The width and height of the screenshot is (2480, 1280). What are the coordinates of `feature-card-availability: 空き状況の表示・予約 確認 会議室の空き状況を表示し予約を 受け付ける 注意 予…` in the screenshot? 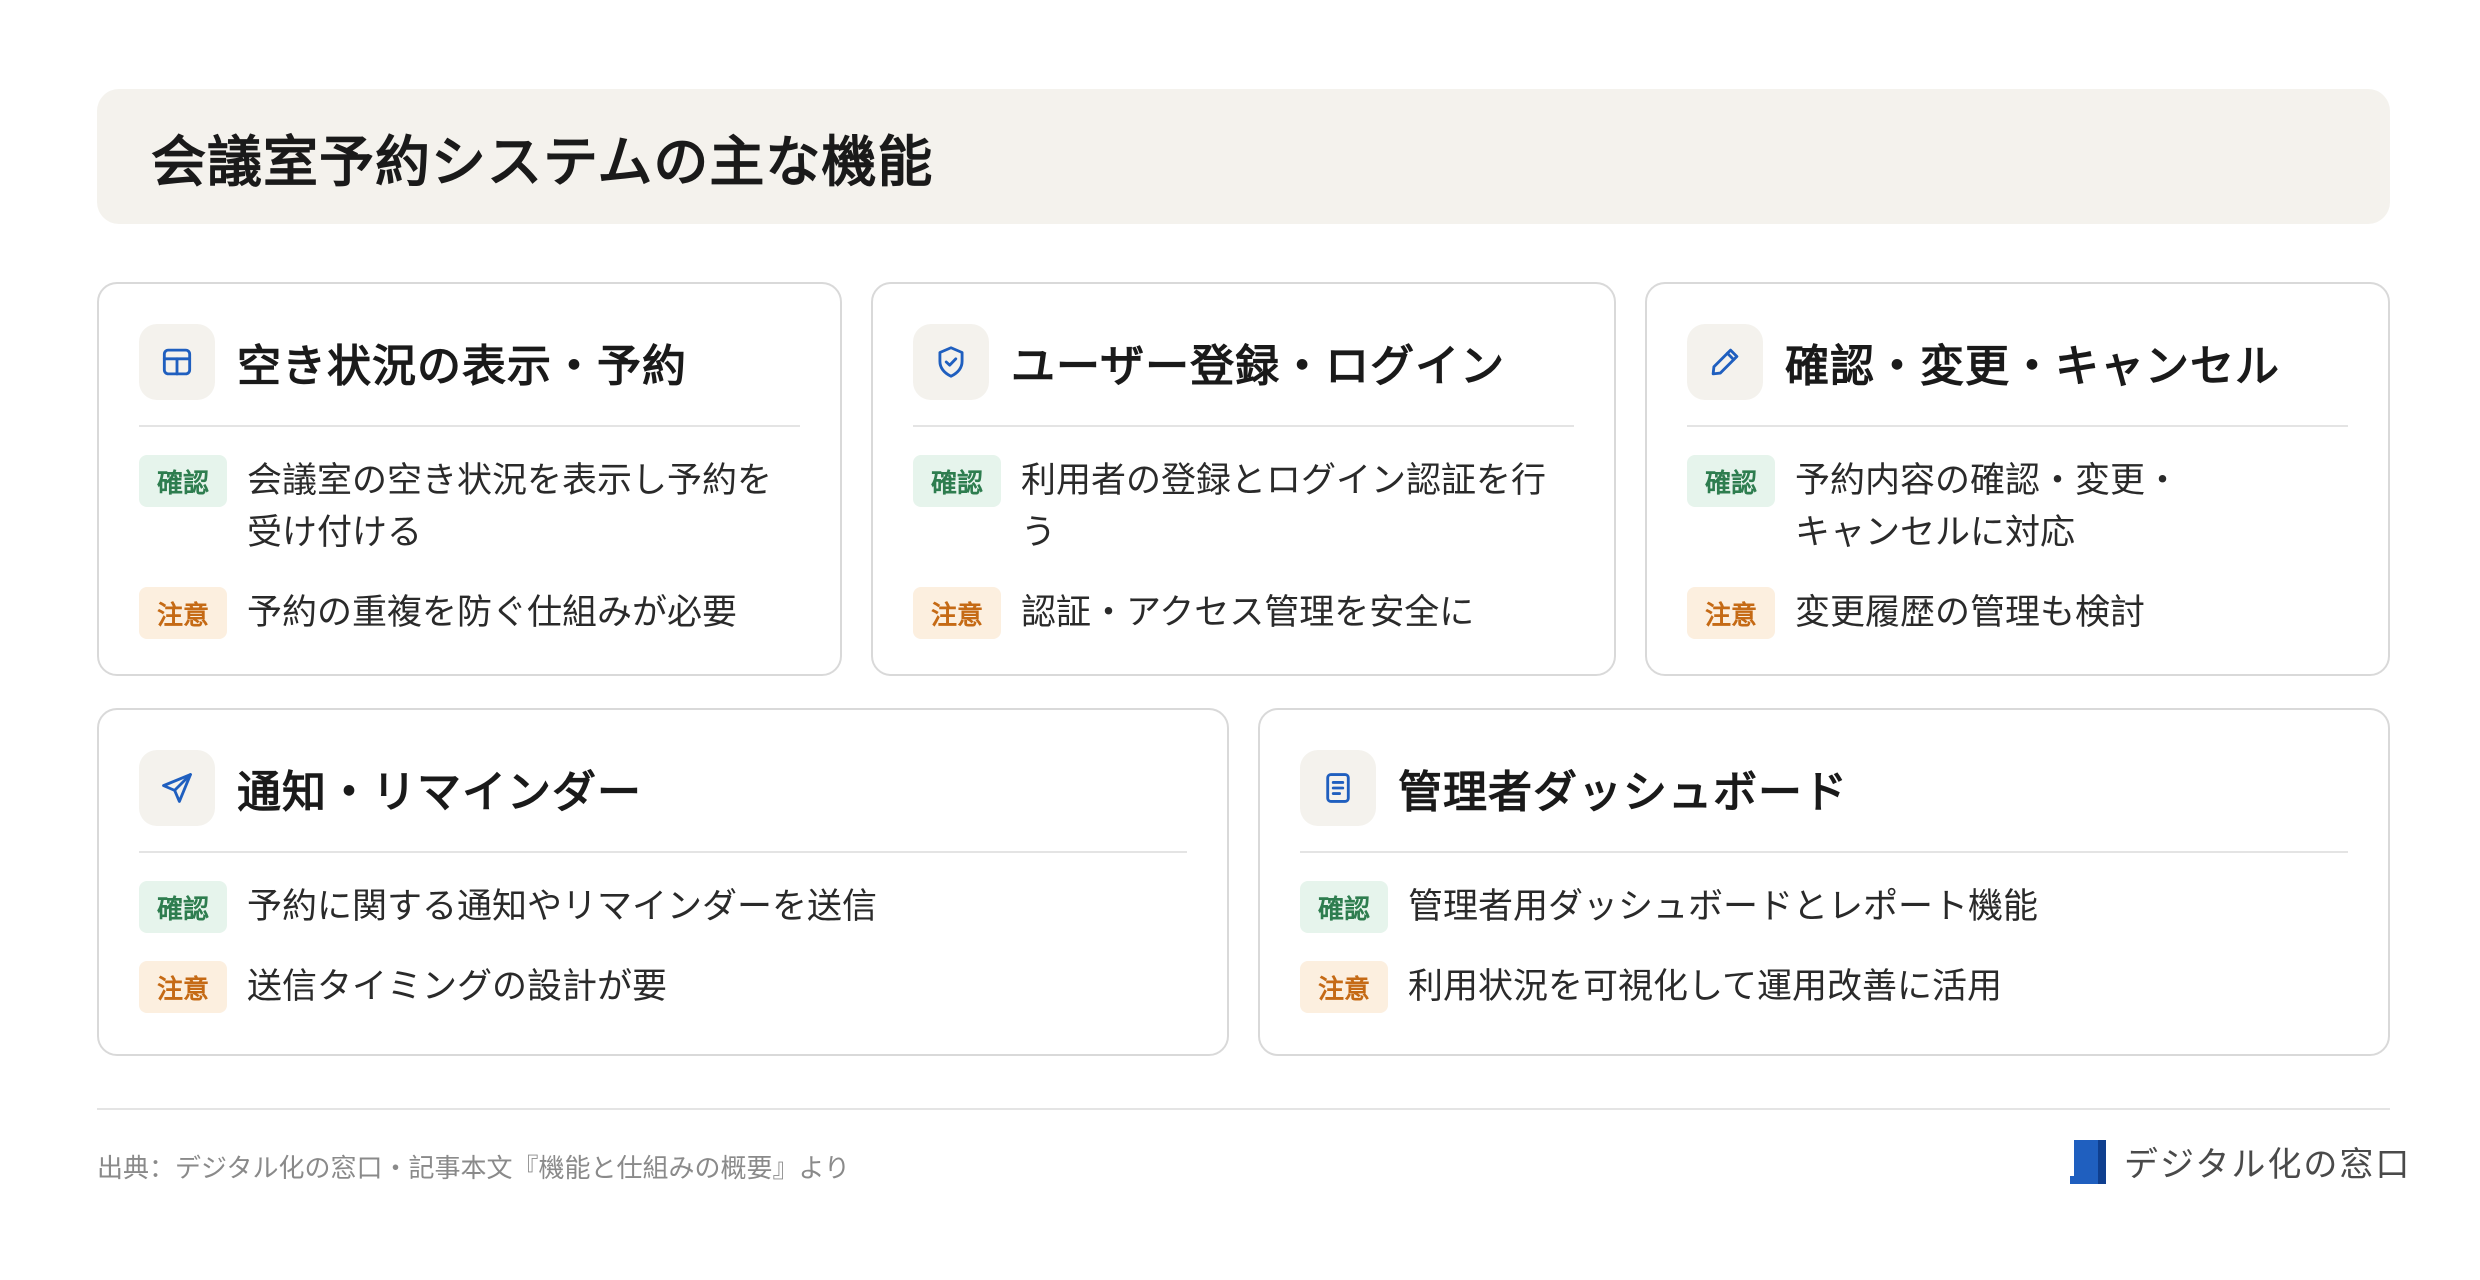 It's located at (469, 479).